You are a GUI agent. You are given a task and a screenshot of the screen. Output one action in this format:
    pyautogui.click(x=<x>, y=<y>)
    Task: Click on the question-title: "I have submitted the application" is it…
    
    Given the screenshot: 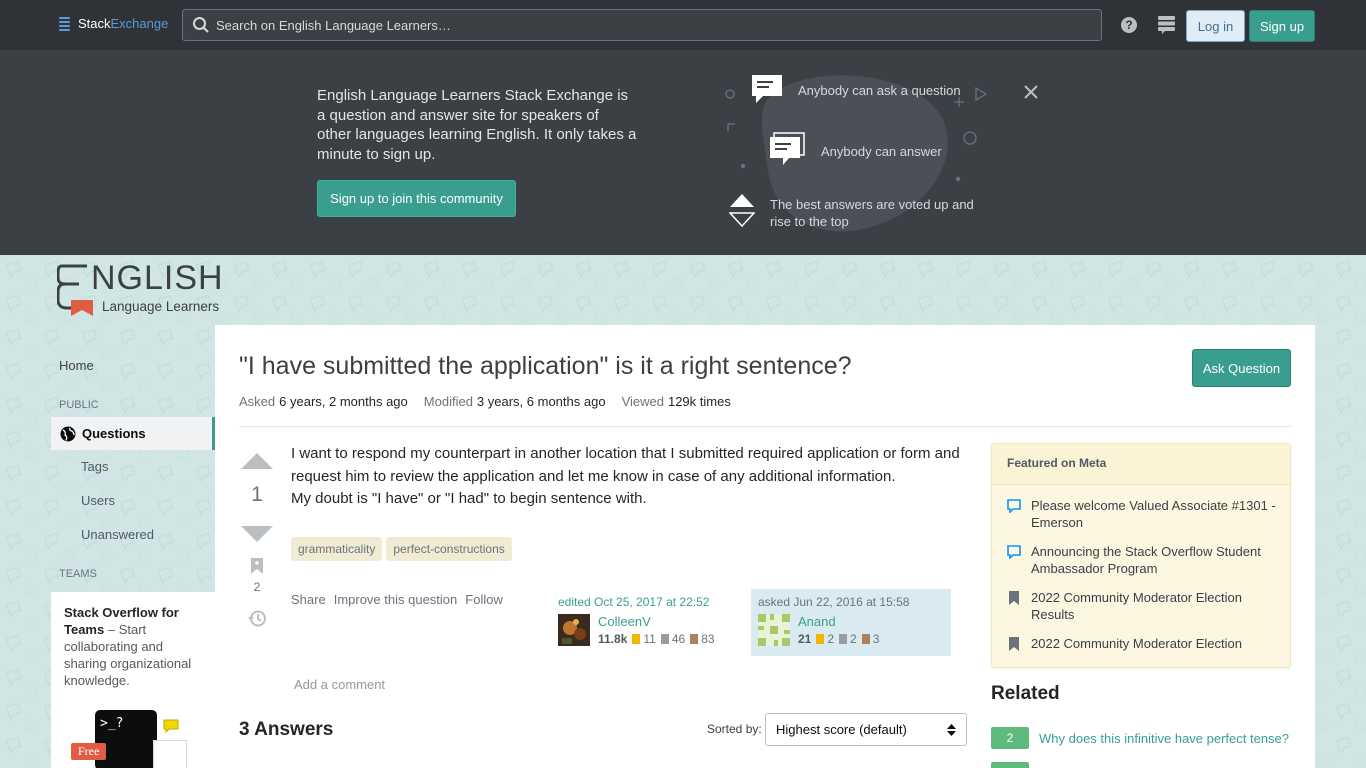 What is the action you would take?
    pyautogui.click(x=545, y=366)
    